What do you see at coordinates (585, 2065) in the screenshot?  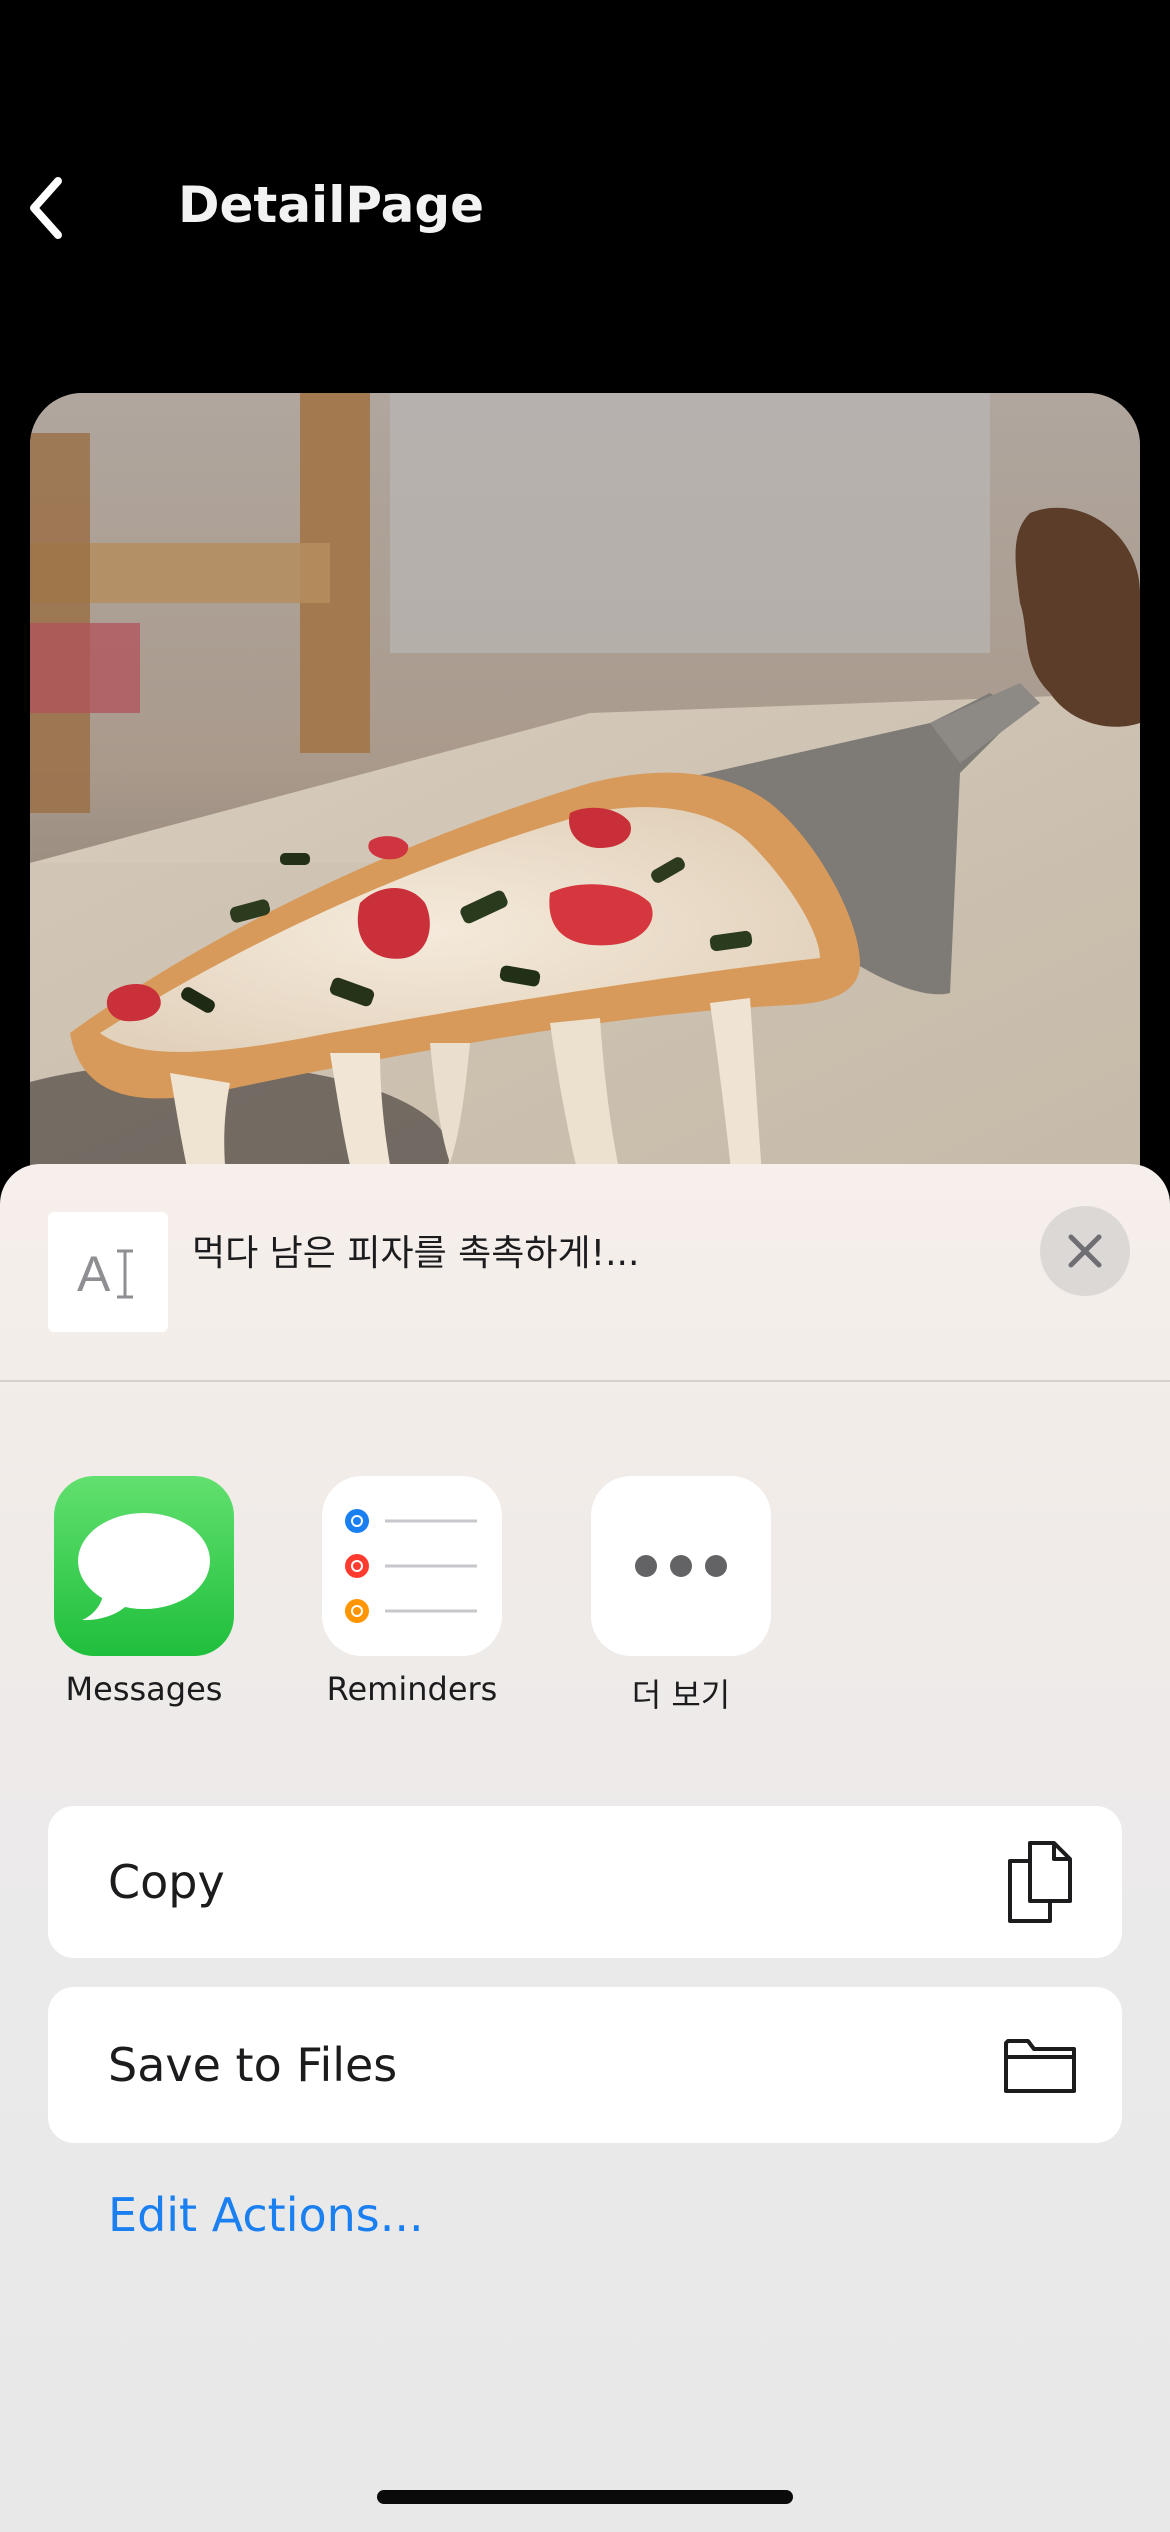 I see `save-to-files-action: Save to Files` at bounding box center [585, 2065].